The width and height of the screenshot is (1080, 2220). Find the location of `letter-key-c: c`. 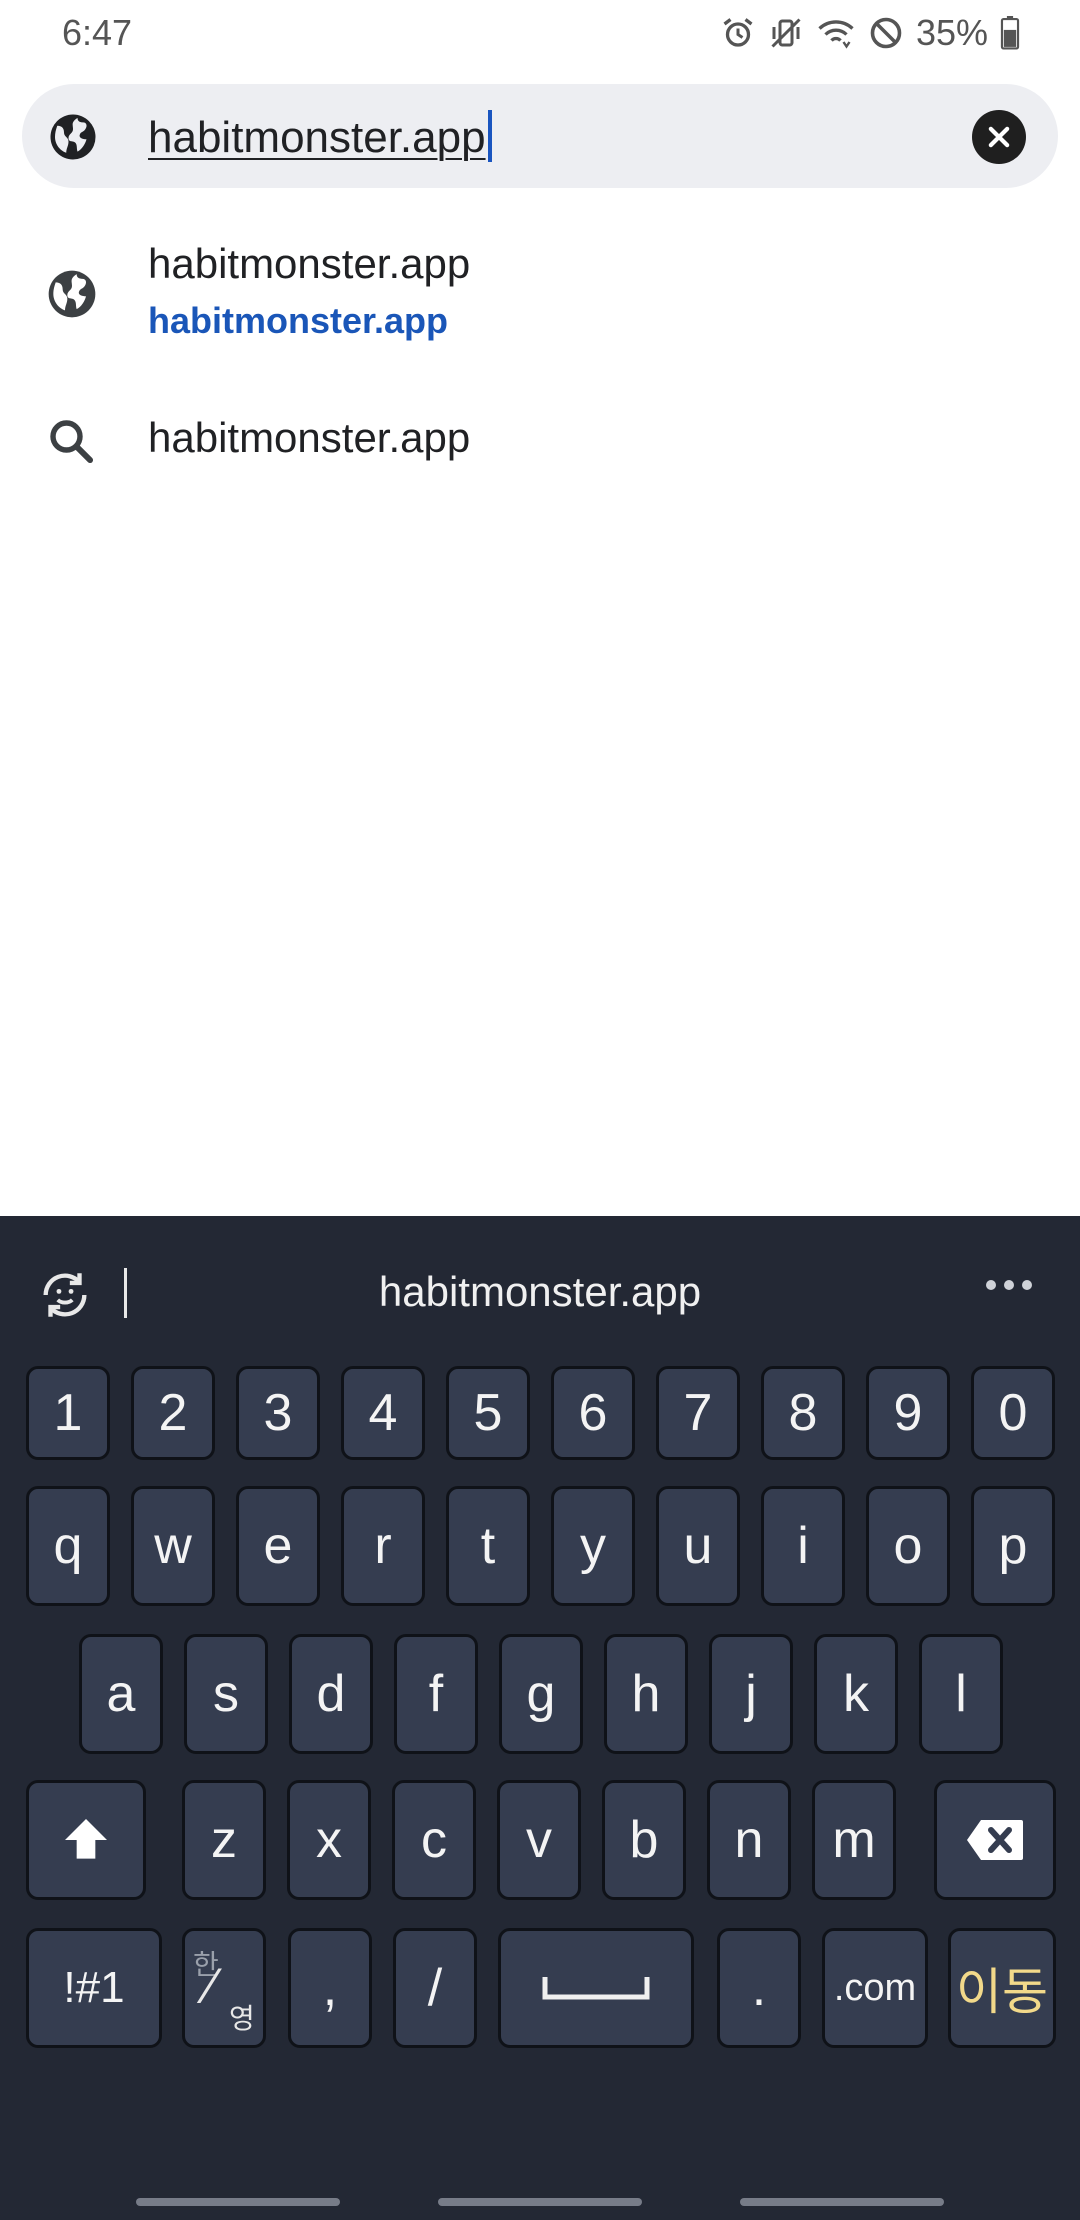

letter-key-c: c is located at coordinates (434, 1840).